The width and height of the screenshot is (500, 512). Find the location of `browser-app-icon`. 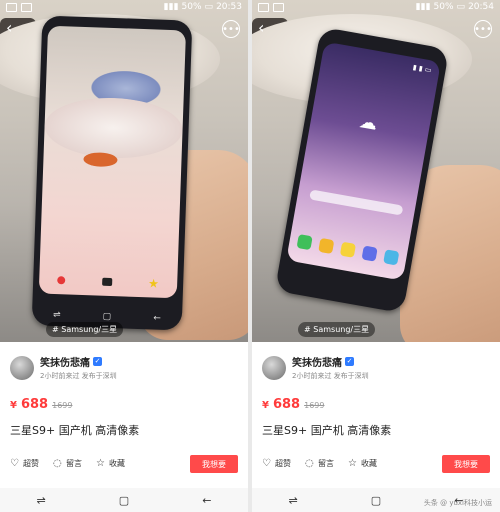

browser-app-icon is located at coordinates (369, 253).